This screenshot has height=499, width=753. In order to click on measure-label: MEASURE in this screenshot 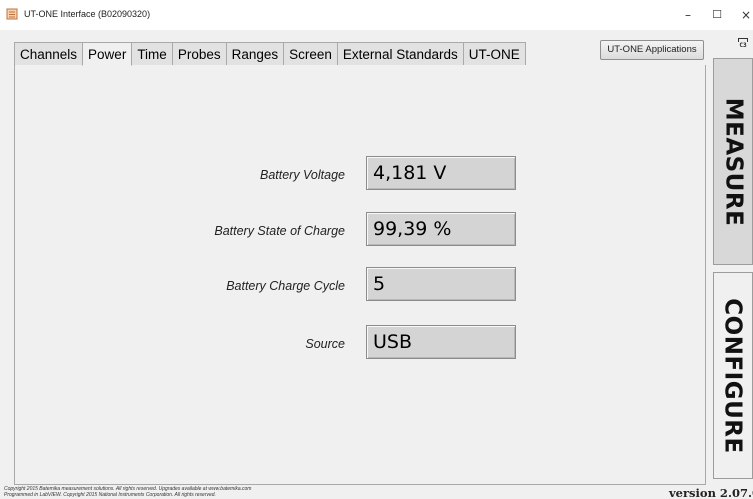, I will do `click(733, 161)`.